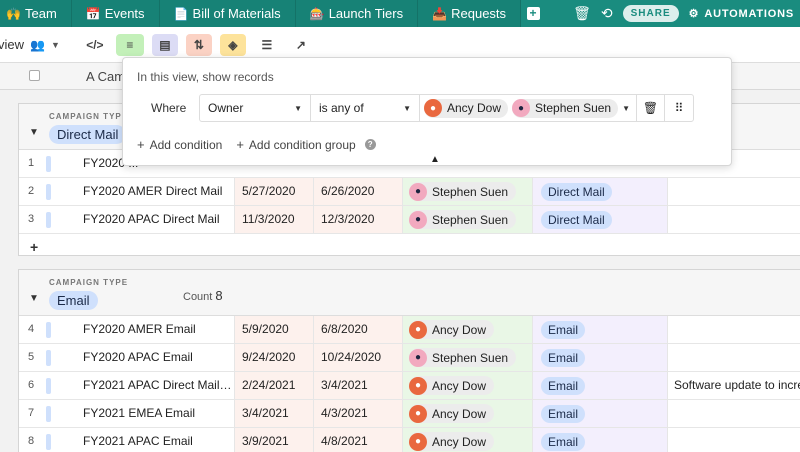 This screenshot has height=452, width=800. Describe the element at coordinates (409, 293) in the screenshot. I see `group-header: ▼ CAMPAIGN TYPE Email Count 8` at that location.